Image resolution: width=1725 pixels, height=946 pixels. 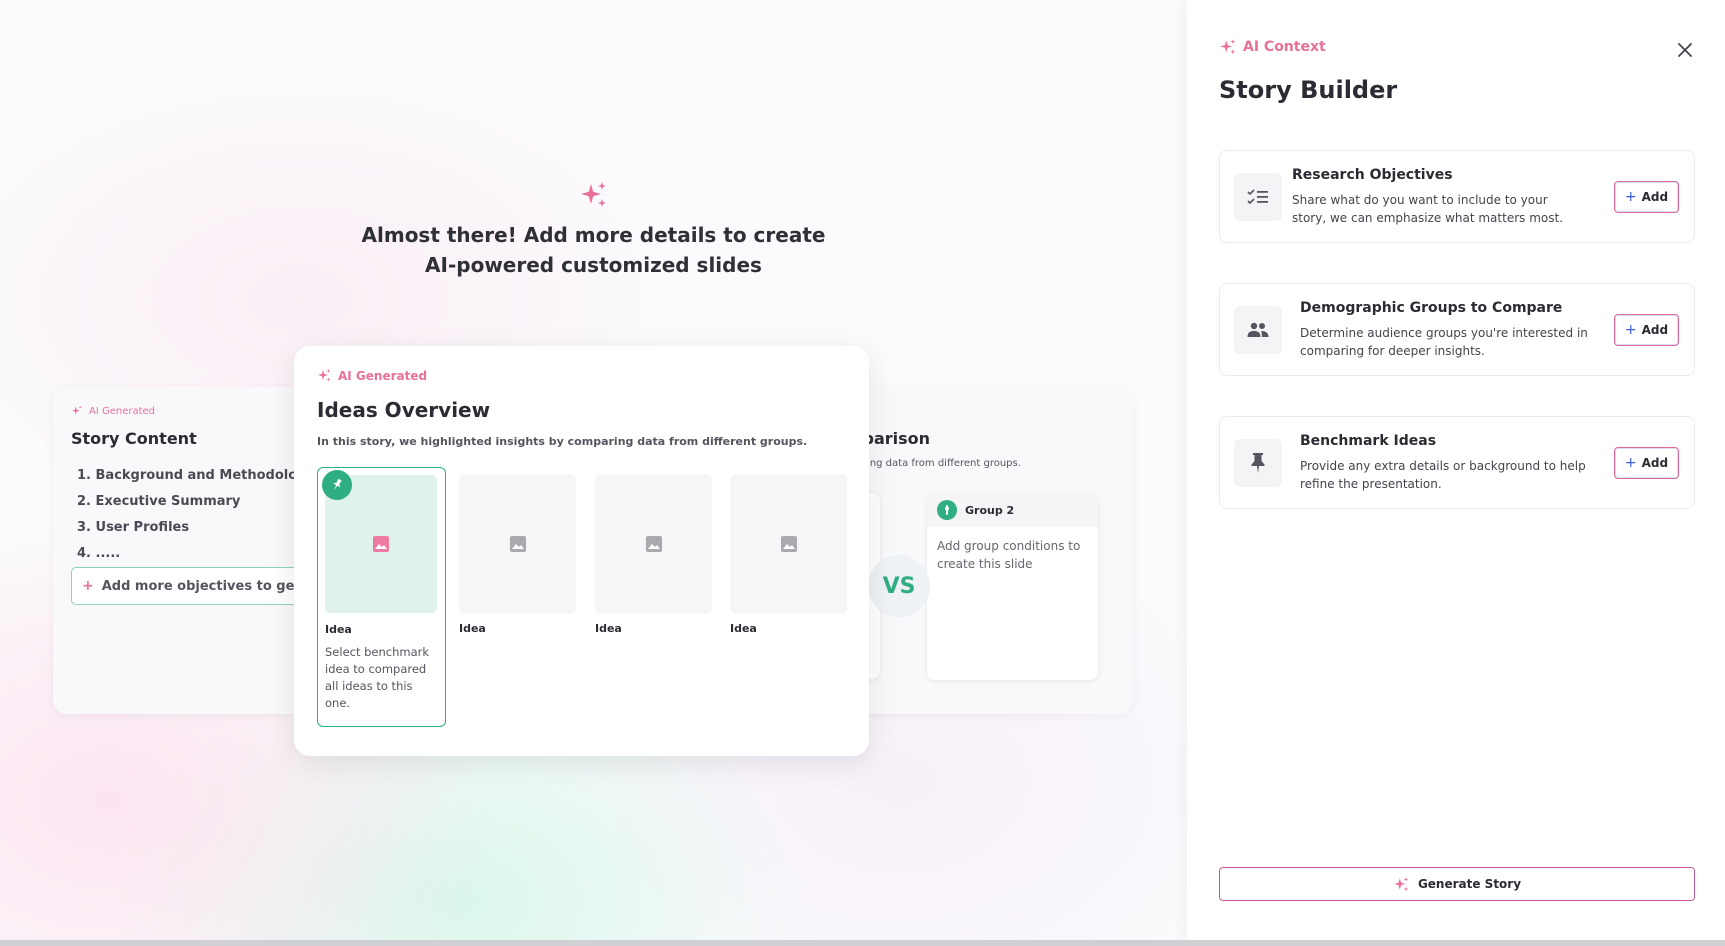 I want to click on list-item: 1. Background and Methodology, so click(x=196, y=475).